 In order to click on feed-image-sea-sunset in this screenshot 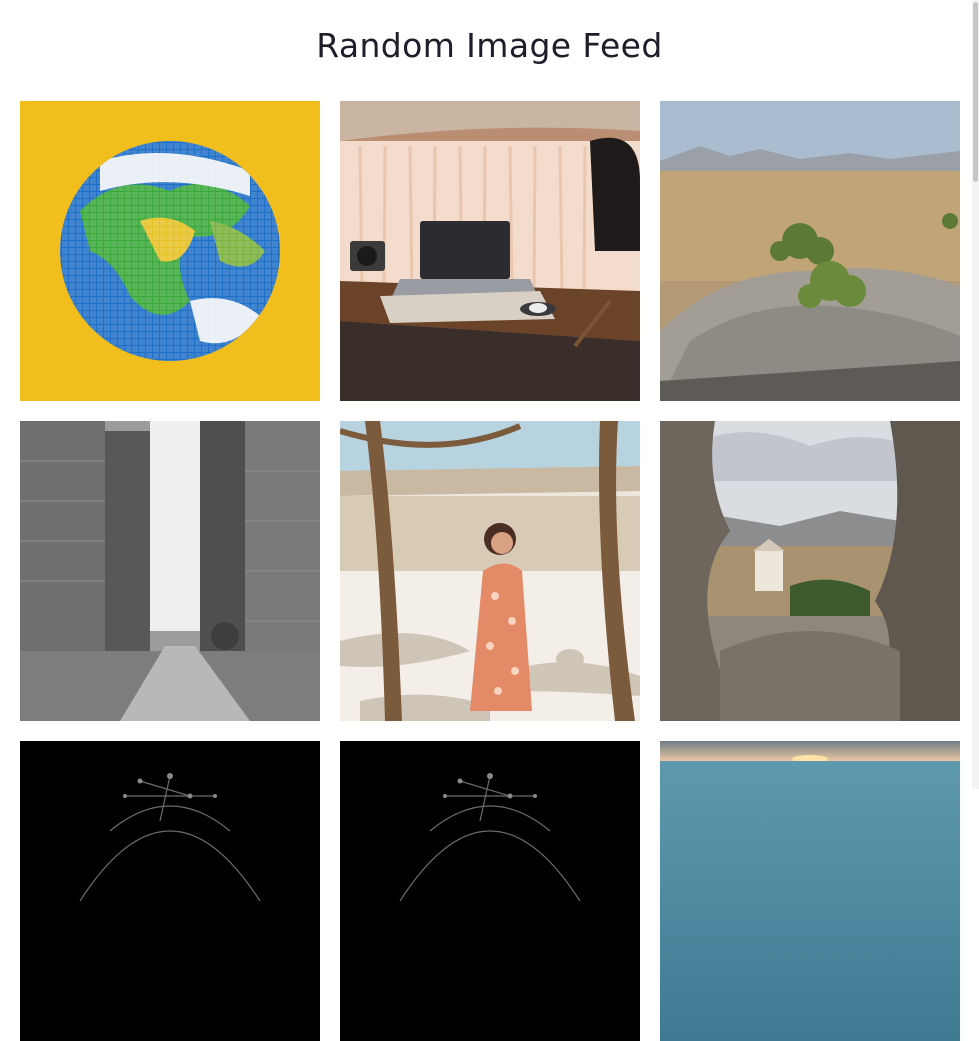, I will do `click(810, 891)`.